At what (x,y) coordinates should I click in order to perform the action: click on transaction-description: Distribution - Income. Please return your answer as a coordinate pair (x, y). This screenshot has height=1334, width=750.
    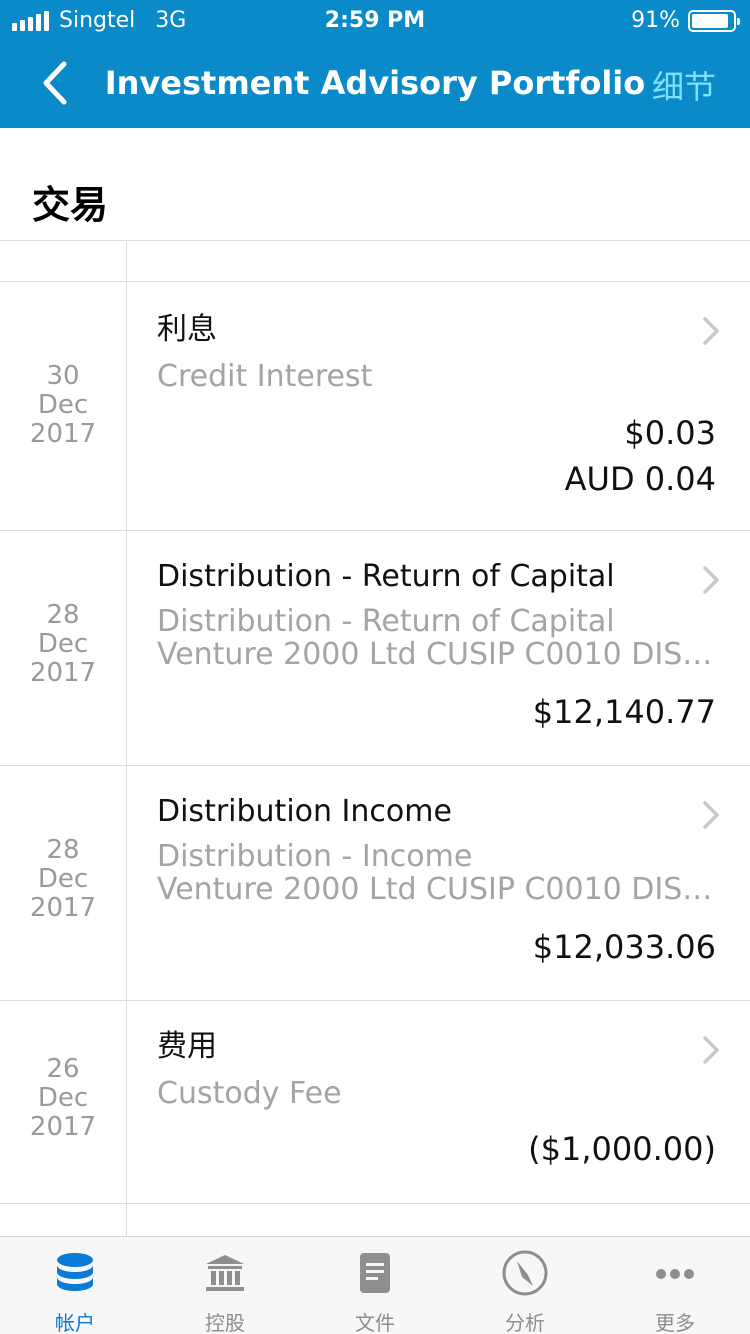
    Looking at the image, I should click on (315, 856).